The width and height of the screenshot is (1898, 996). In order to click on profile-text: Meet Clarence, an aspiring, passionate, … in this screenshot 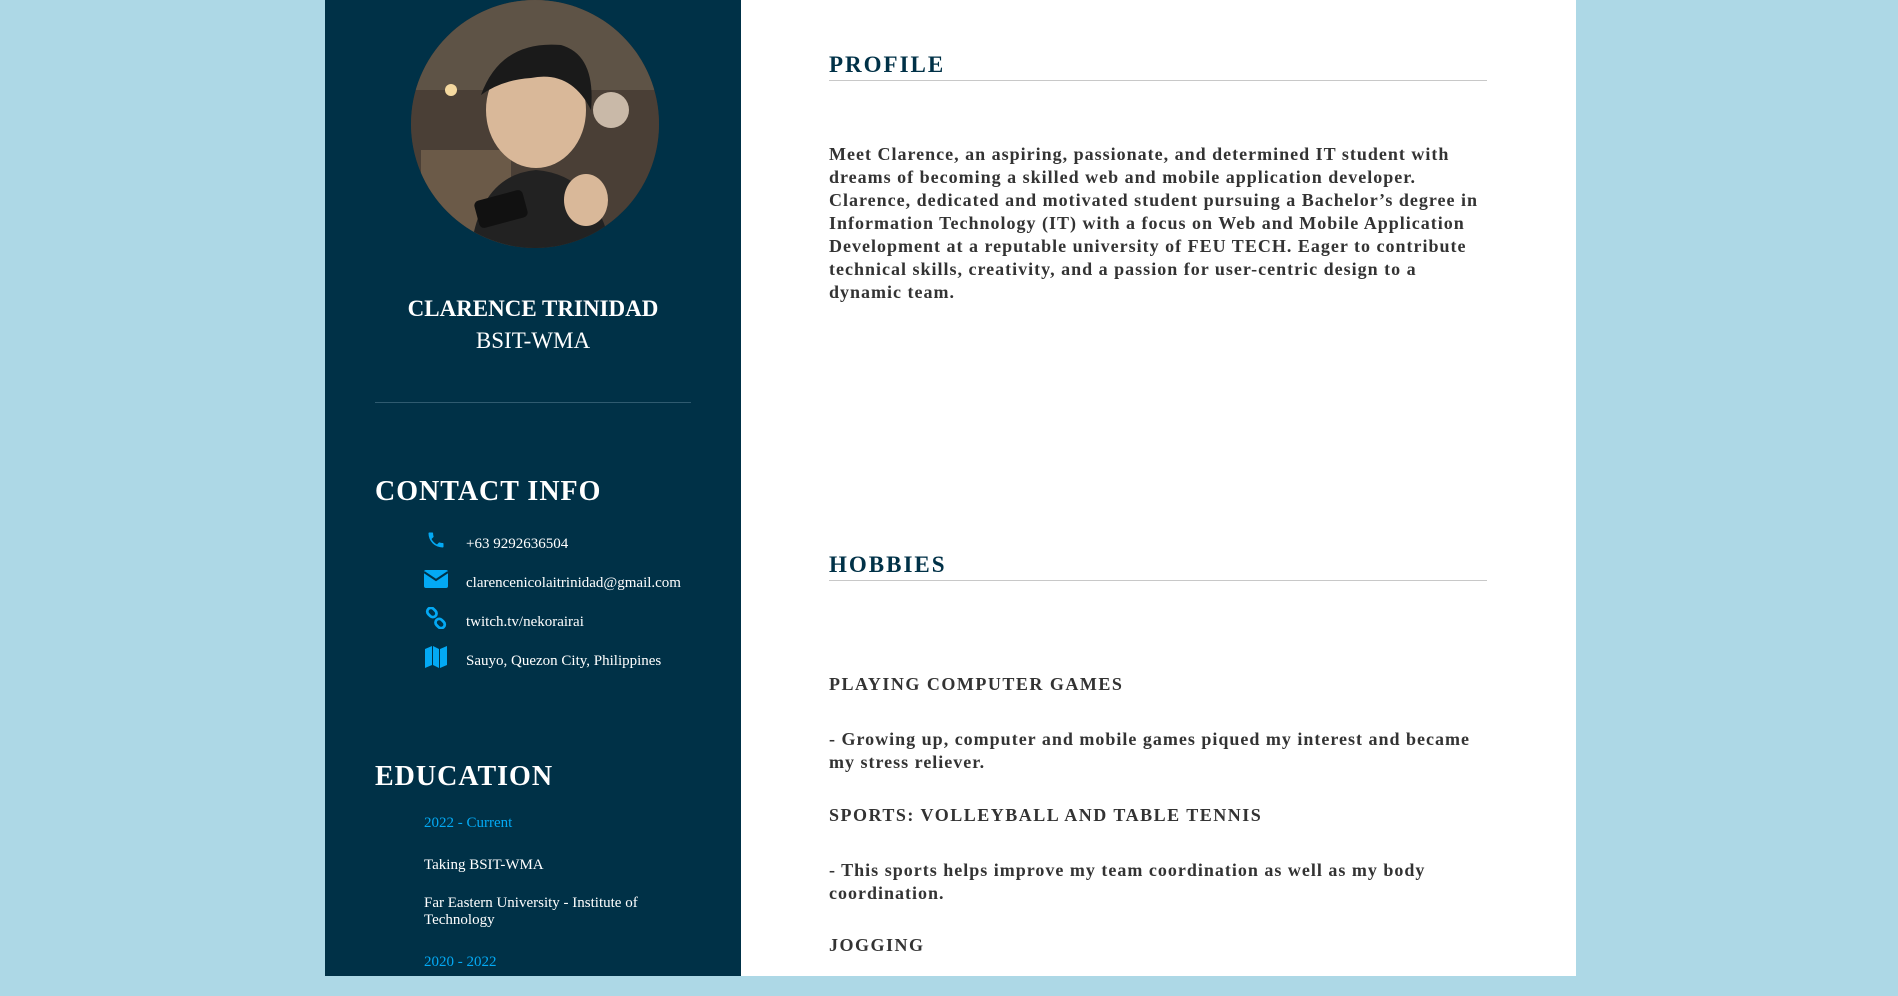, I will do `click(1153, 223)`.